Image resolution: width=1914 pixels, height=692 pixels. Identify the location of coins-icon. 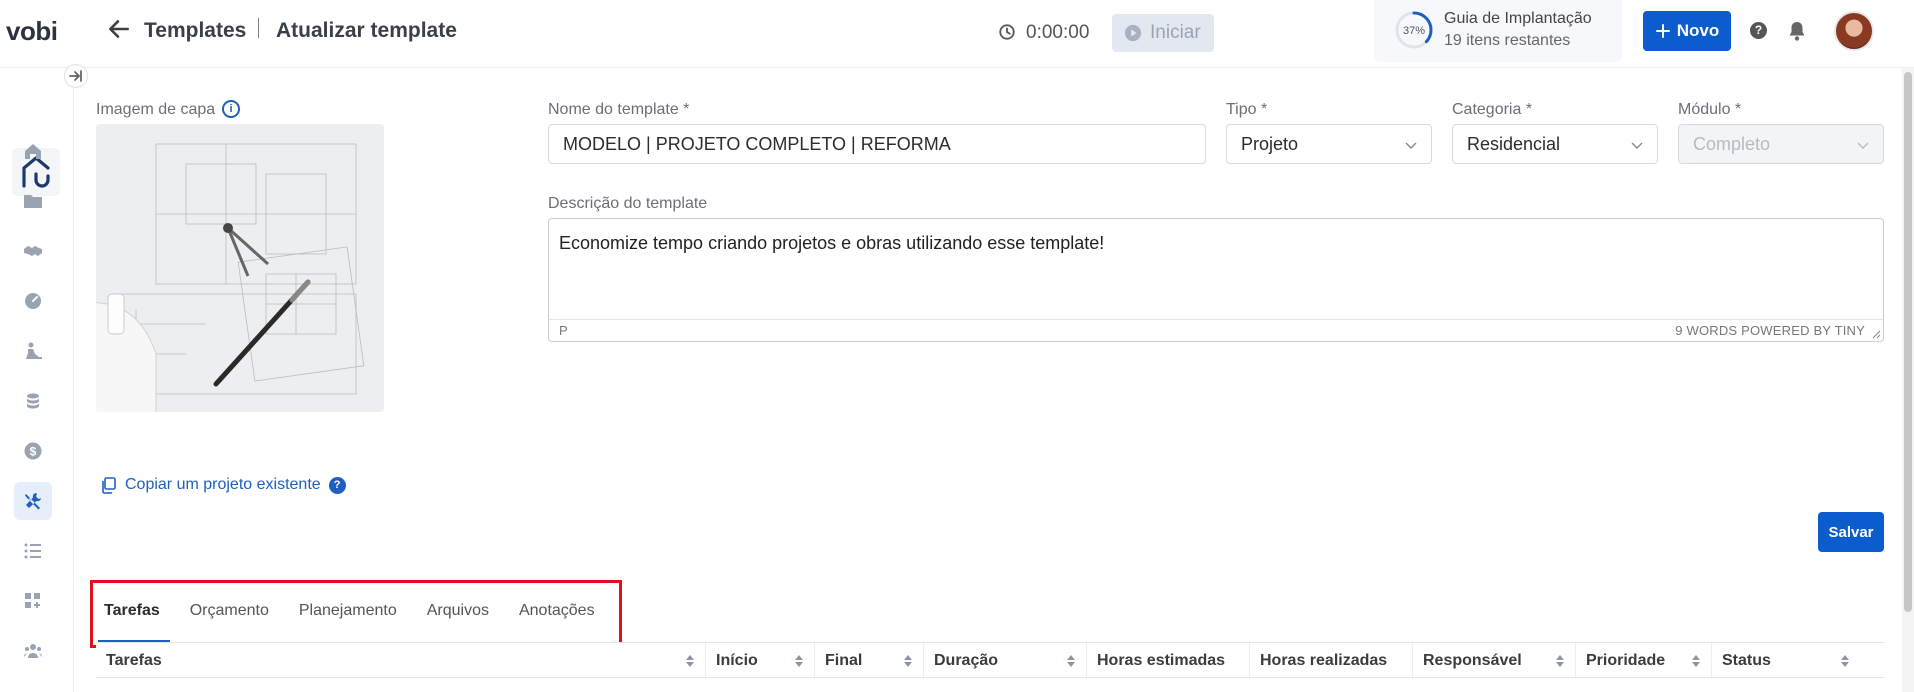
(33, 401).